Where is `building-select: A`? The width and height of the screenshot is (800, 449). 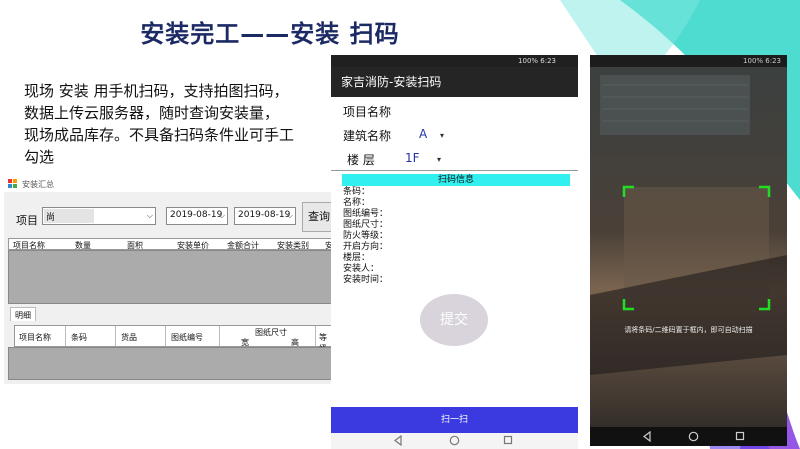 building-select: A is located at coordinates (423, 134).